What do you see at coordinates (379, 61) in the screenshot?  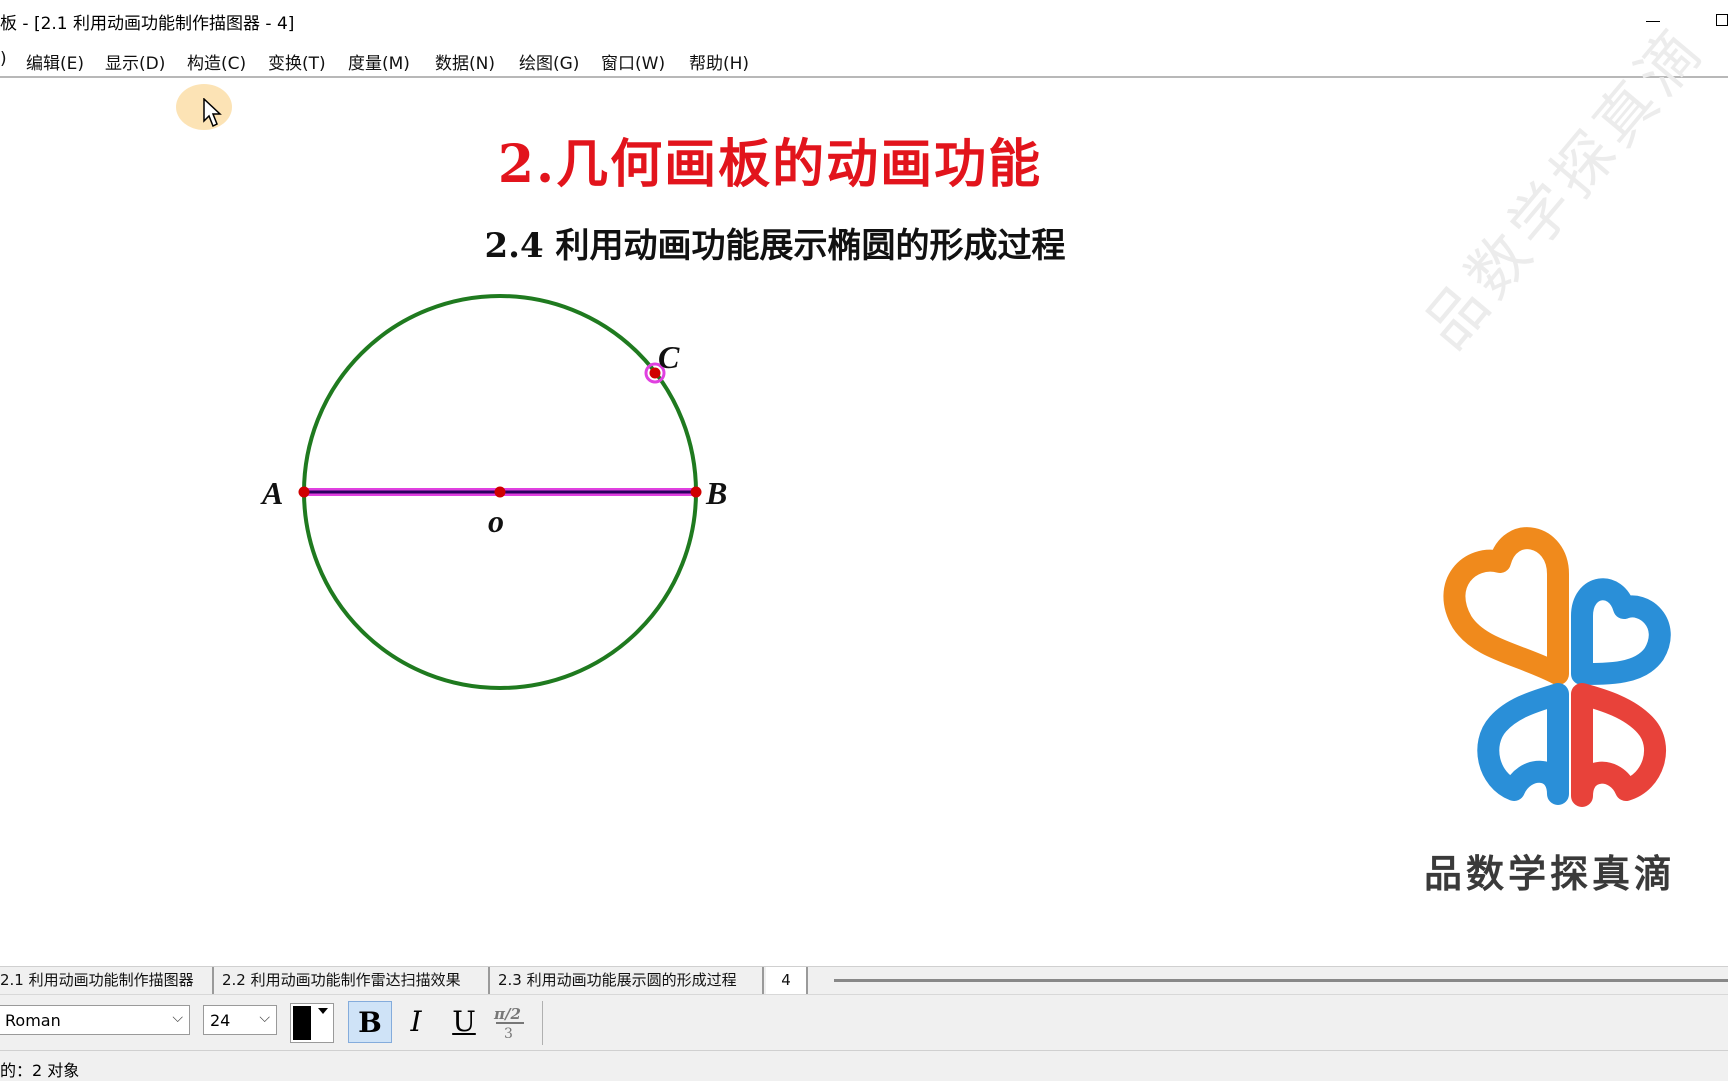 I see `menu-measure: 度量(M)` at bounding box center [379, 61].